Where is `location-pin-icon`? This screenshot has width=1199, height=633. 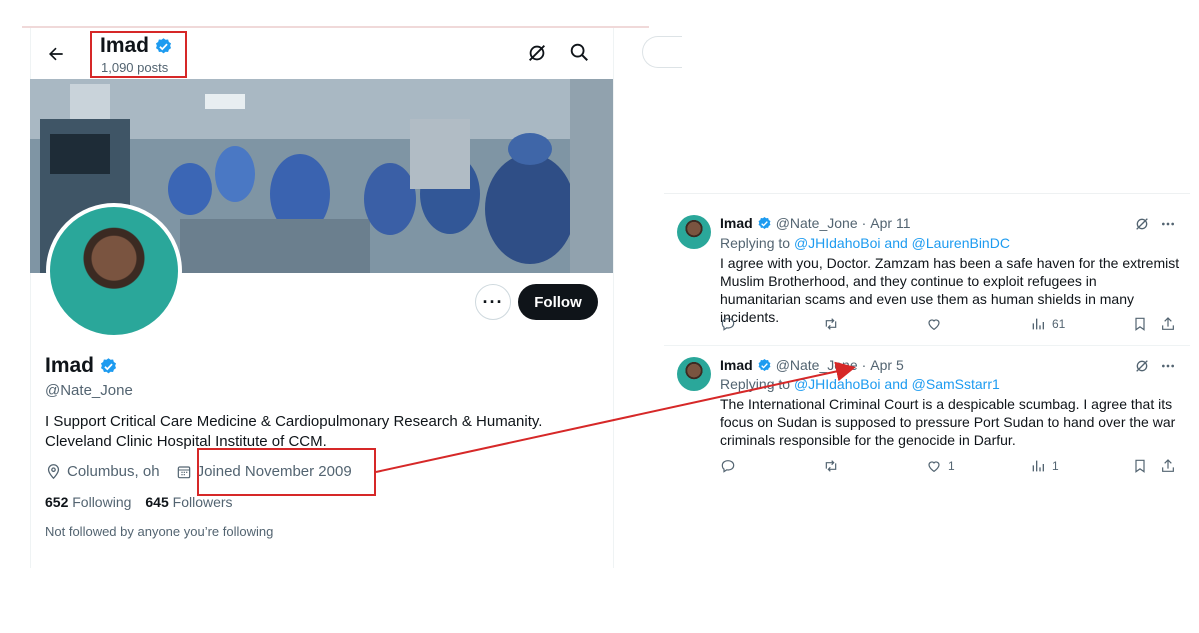
location-pin-icon is located at coordinates (53, 472).